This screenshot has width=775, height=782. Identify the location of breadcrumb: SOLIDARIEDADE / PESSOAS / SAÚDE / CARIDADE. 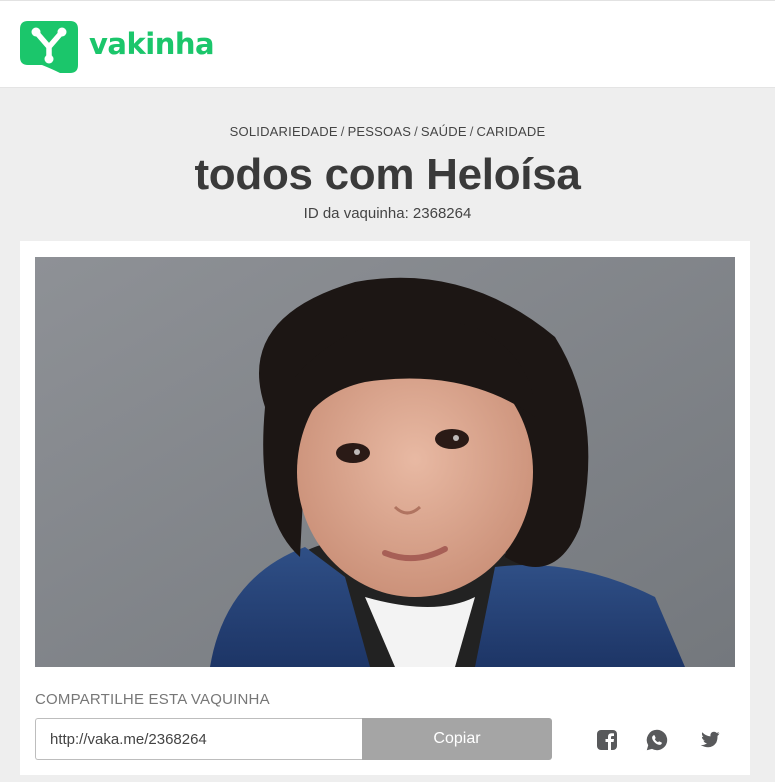
(387, 131).